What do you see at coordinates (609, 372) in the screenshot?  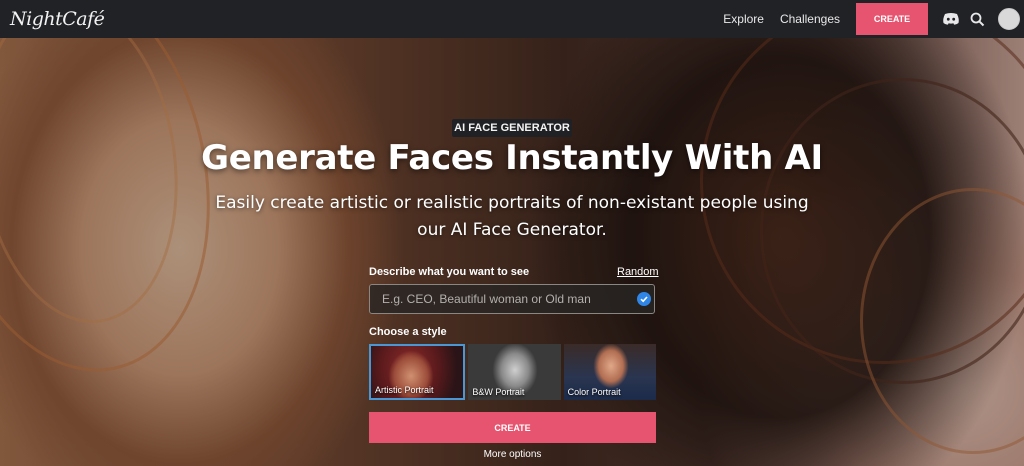 I see `style-option-color-portrait: Color Portrait` at bounding box center [609, 372].